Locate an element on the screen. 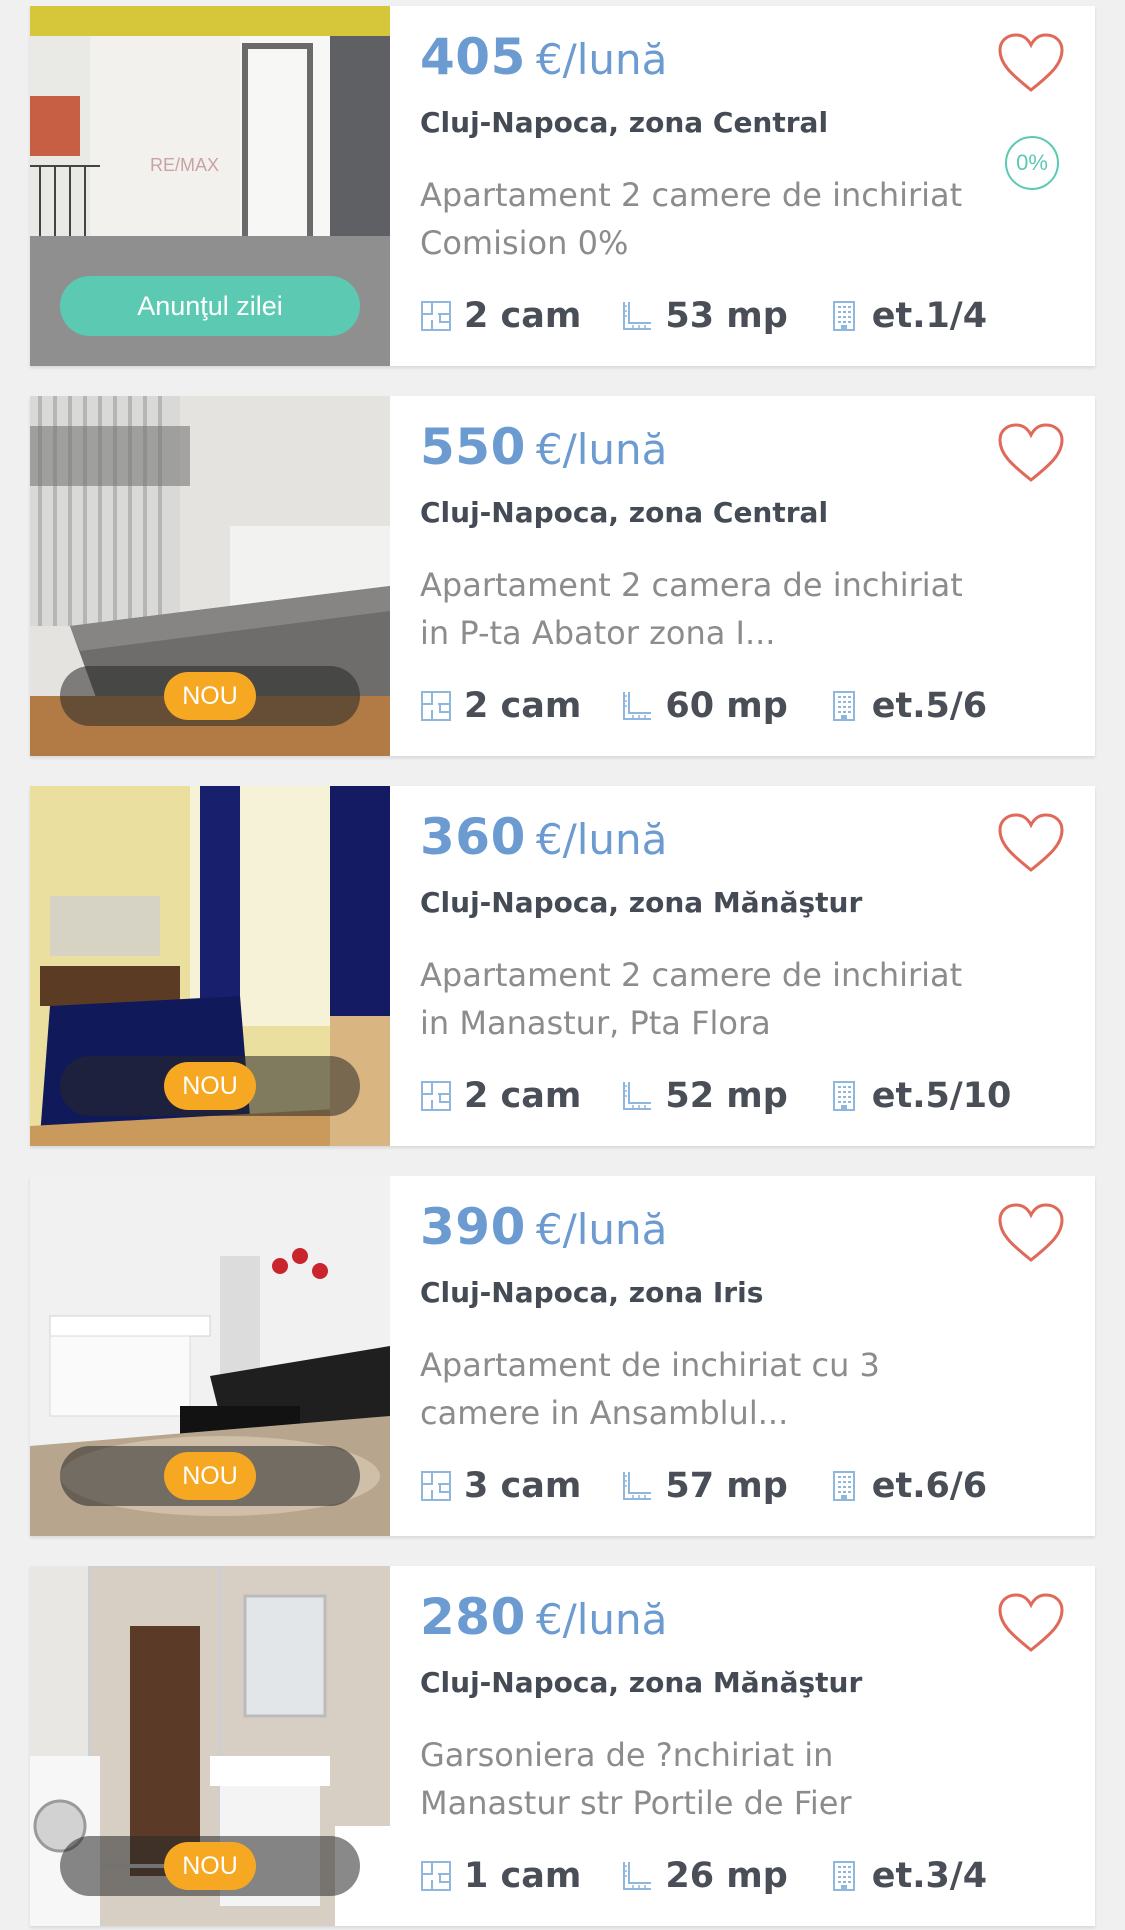 Image resolution: width=1125 pixels, height=1930 pixels. listing-price: 390 €/lună is located at coordinates (543, 1227).